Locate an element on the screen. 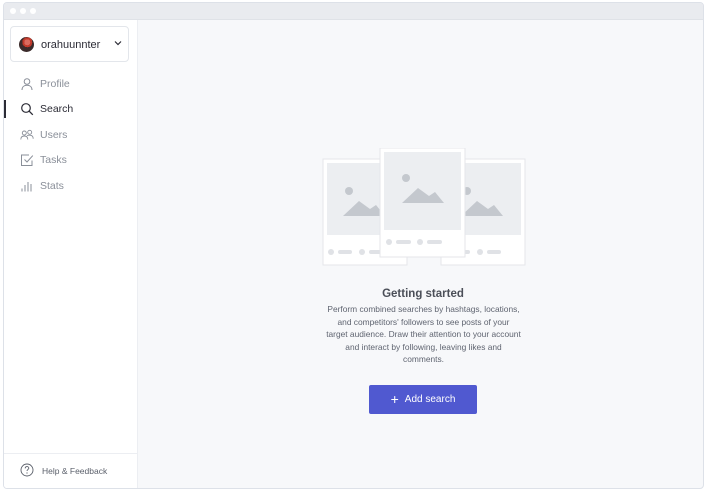 The height and width of the screenshot is (493, 708). sidebar-item-label: Users is located at coordinates (54, 135).